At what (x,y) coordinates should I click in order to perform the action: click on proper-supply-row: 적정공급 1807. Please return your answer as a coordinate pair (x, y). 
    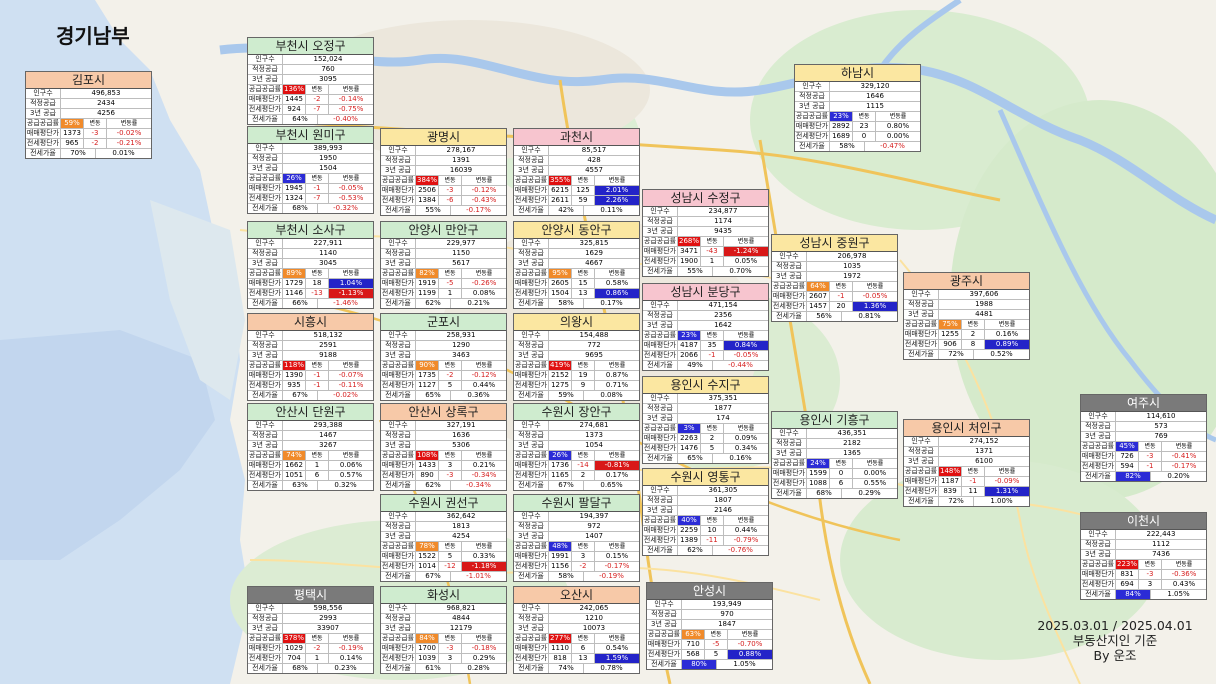
    Looking at the image, I should click on (705, 501).